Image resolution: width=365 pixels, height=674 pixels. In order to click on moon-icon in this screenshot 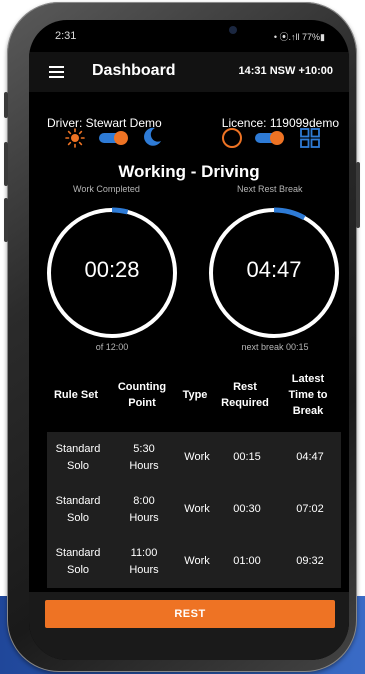, I will do `click(152, 137)`.